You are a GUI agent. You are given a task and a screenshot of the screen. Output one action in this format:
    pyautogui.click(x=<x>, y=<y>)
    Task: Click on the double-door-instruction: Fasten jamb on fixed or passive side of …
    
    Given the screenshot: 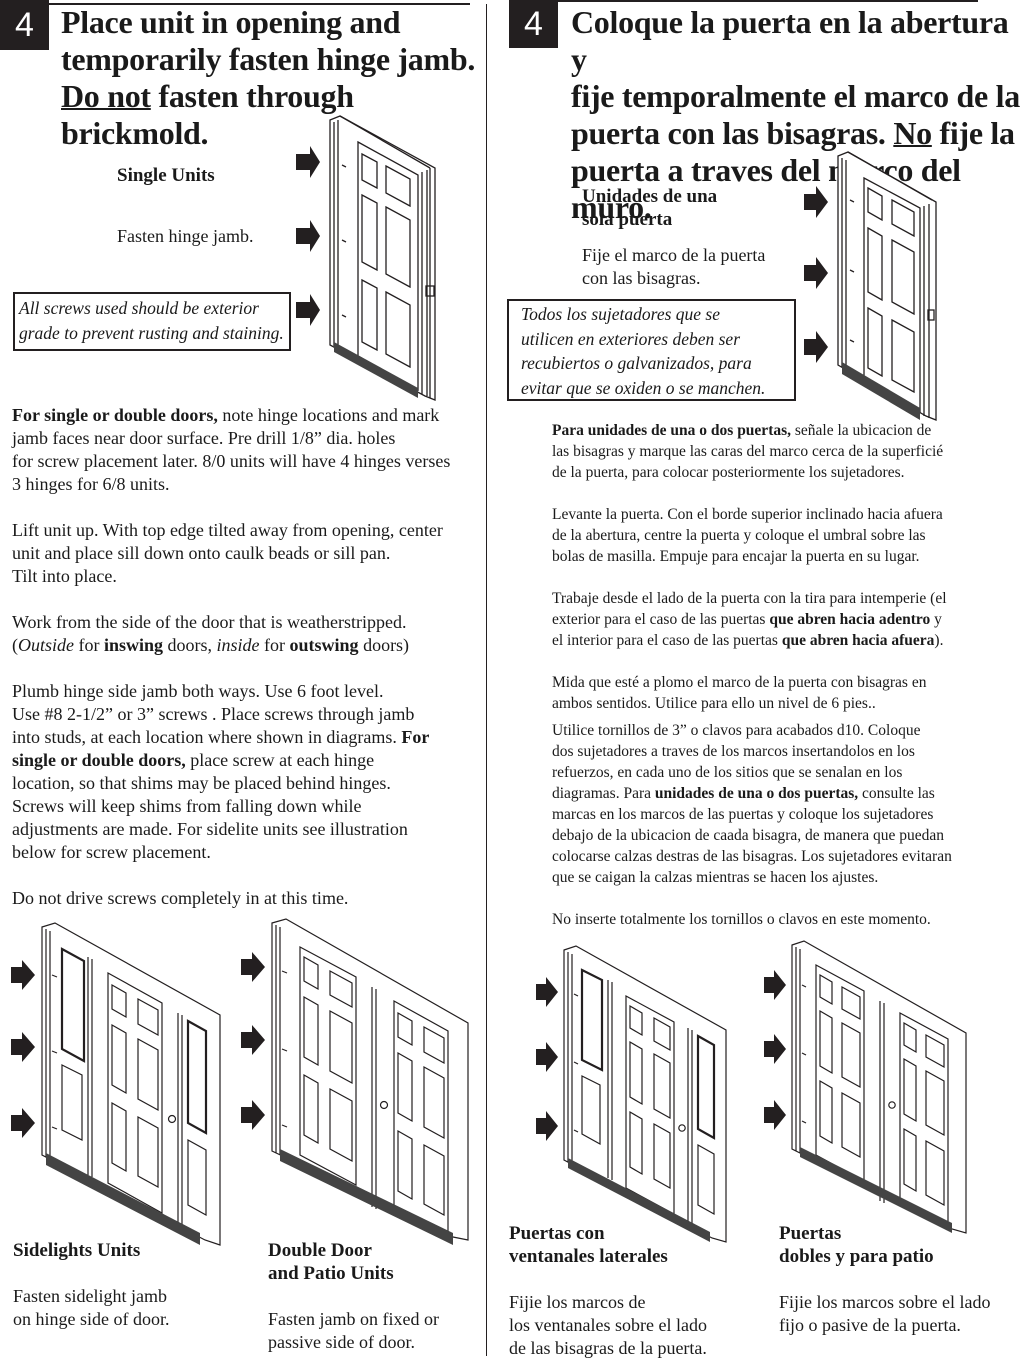 What is the action you would take?
    pyautogui.click(x=353, y=1331)
    